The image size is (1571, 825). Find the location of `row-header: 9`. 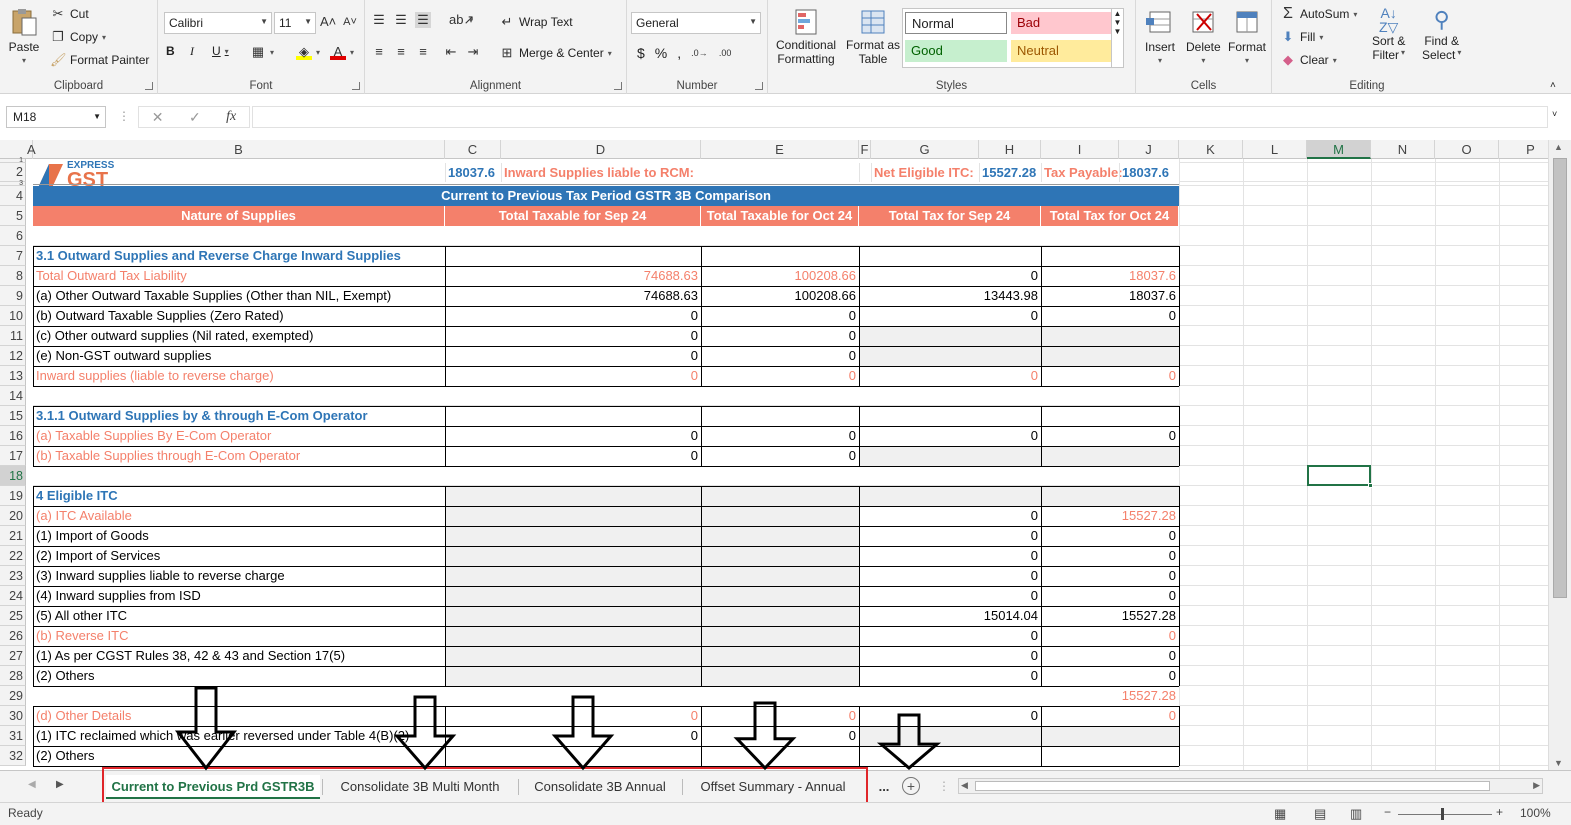

row-header: 9 is located at coordinates (13, 296).